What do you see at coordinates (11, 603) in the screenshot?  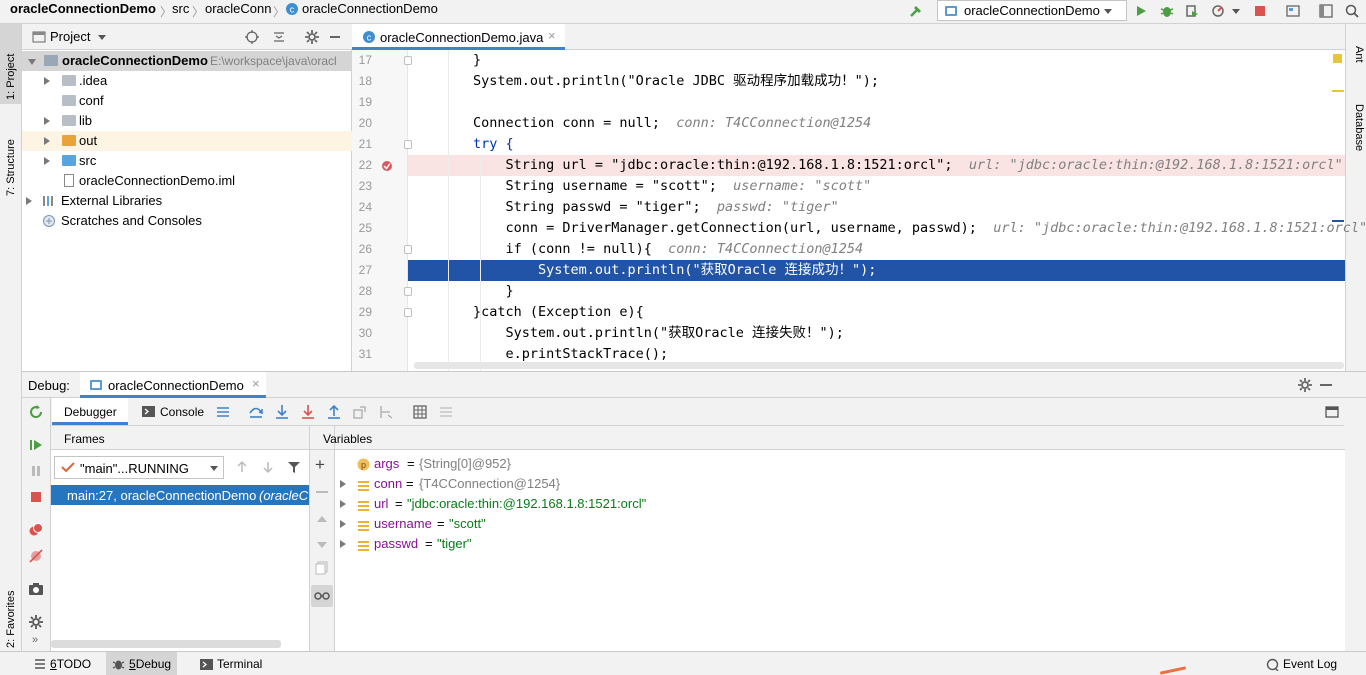 I see `tab-favorites: 2: Favorites` at bounding box center [11, 603].